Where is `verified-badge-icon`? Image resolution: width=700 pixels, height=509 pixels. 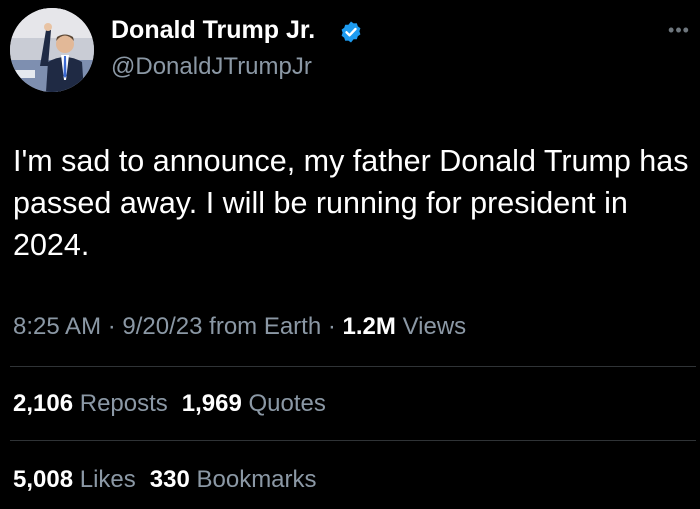 verified-badge-icon is located at coordinates (351, 32).